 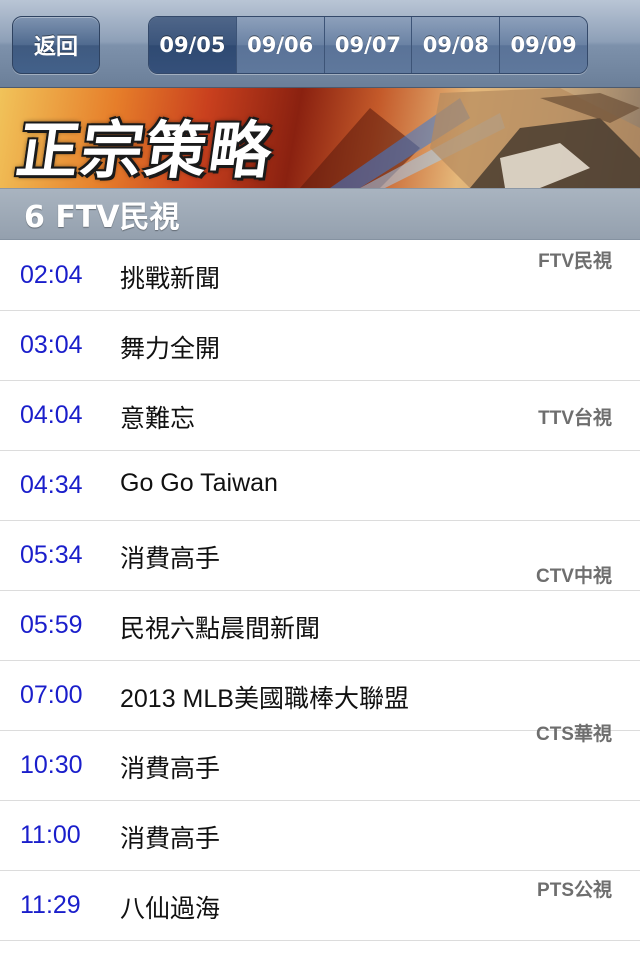 What do you see at coordinates (320, 346) in the screenshot?
I see `program-row: 03:04 舞力全開` at bounding box center [320, 346].